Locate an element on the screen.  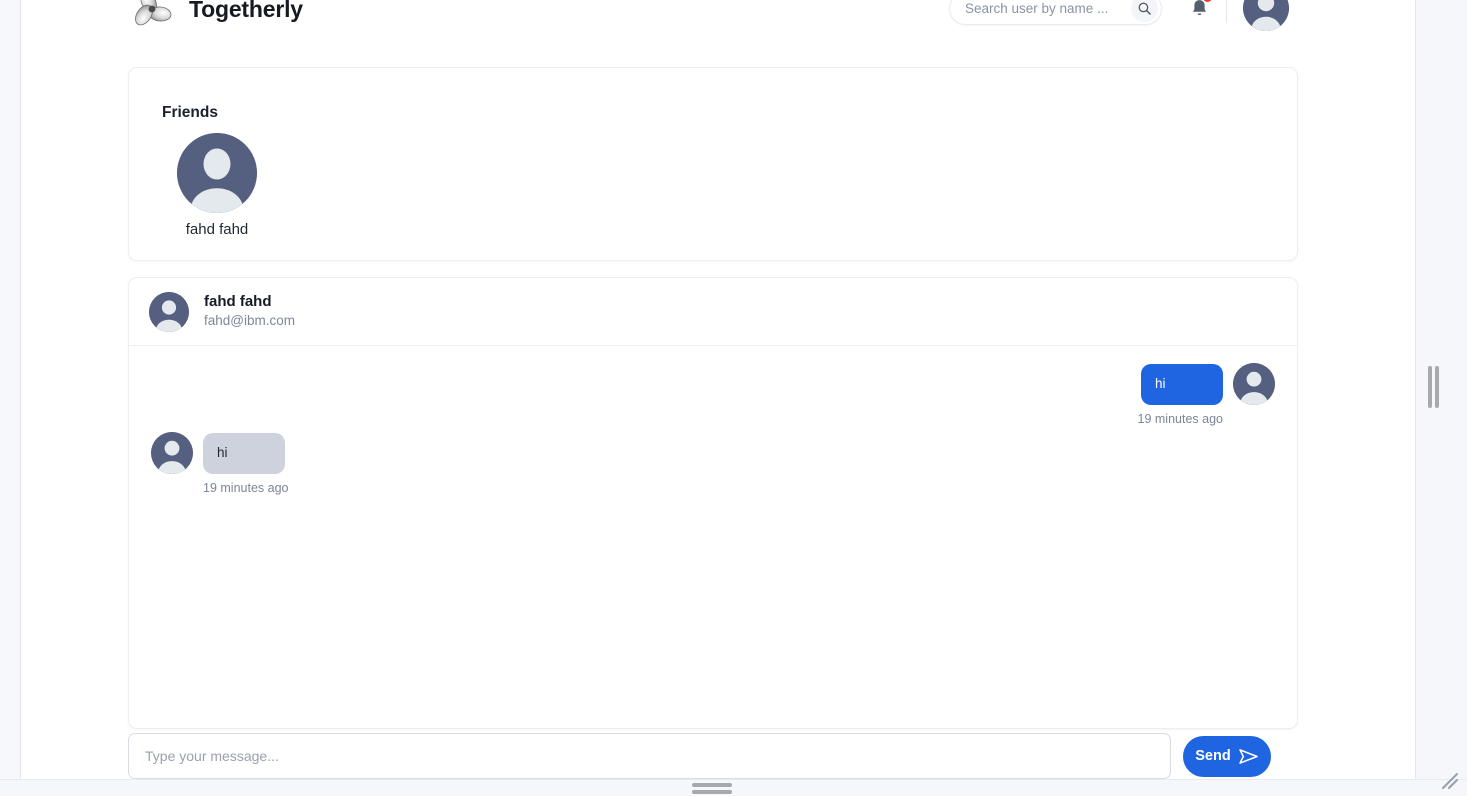
message-row-outgoing: hi 19 minutes ago is located at coordinates (713, 394).